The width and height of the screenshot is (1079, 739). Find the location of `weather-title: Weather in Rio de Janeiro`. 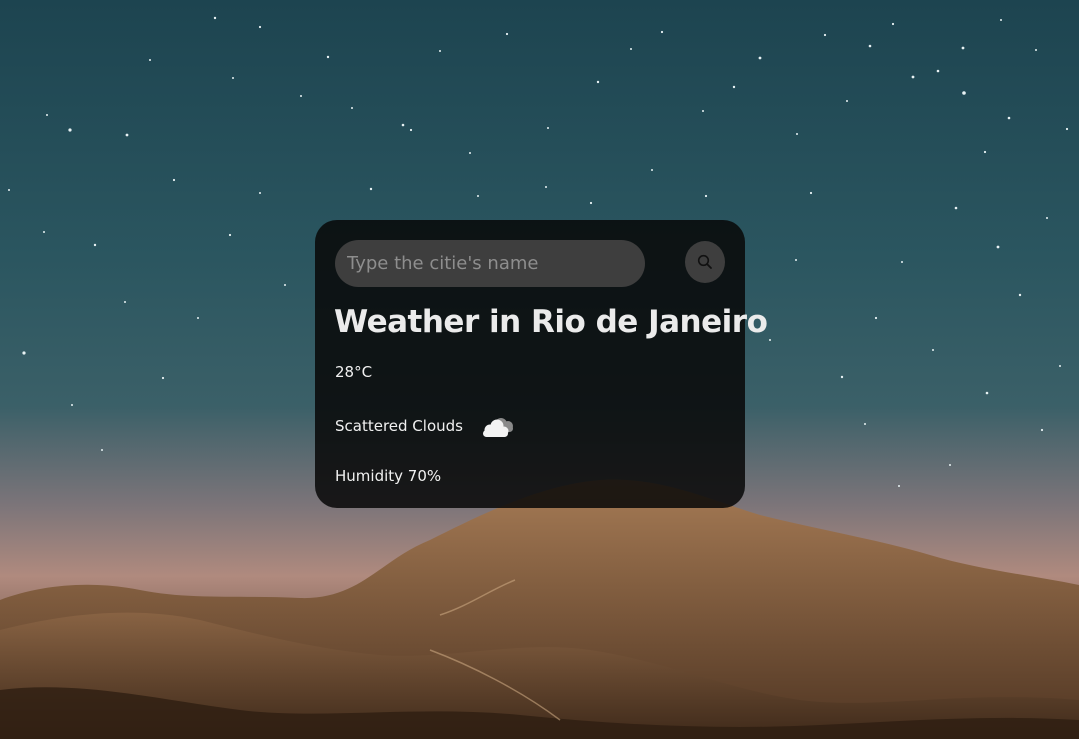

weather-title: Weather in Rio de Janeiro is located at coordinates (551, 322).